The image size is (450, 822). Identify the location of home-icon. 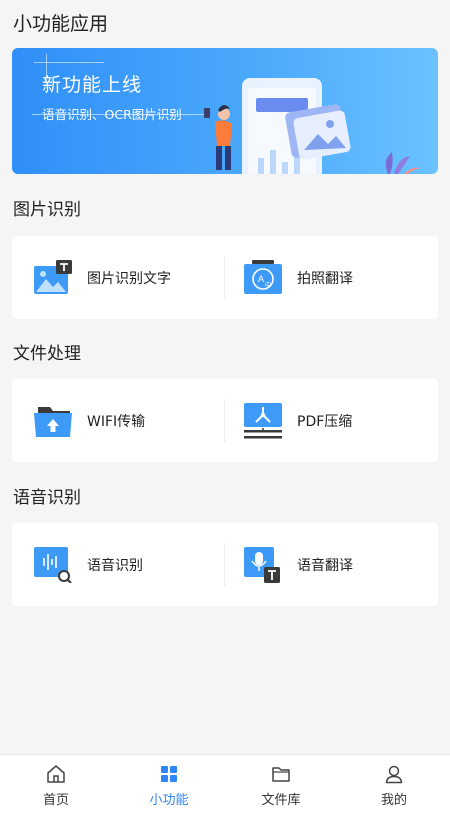
(56, 774).